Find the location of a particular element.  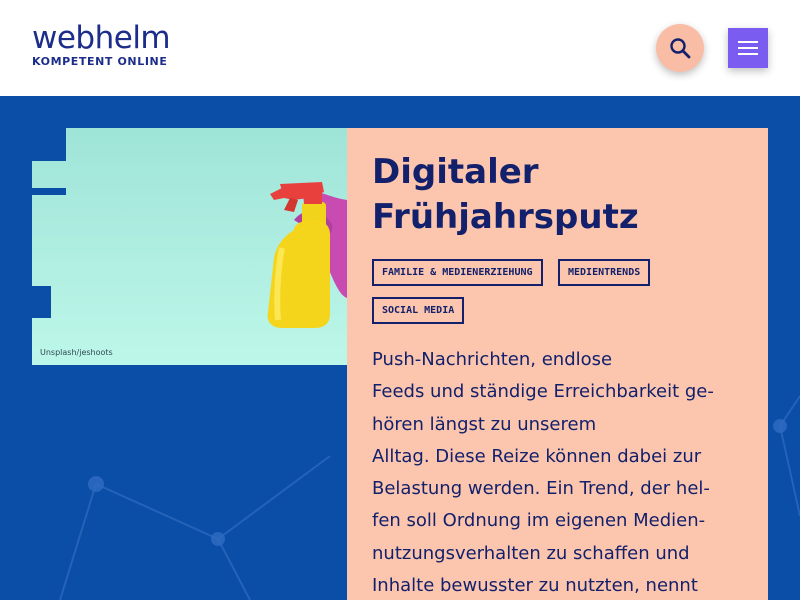

search-button is located at coordinates (680, 48).